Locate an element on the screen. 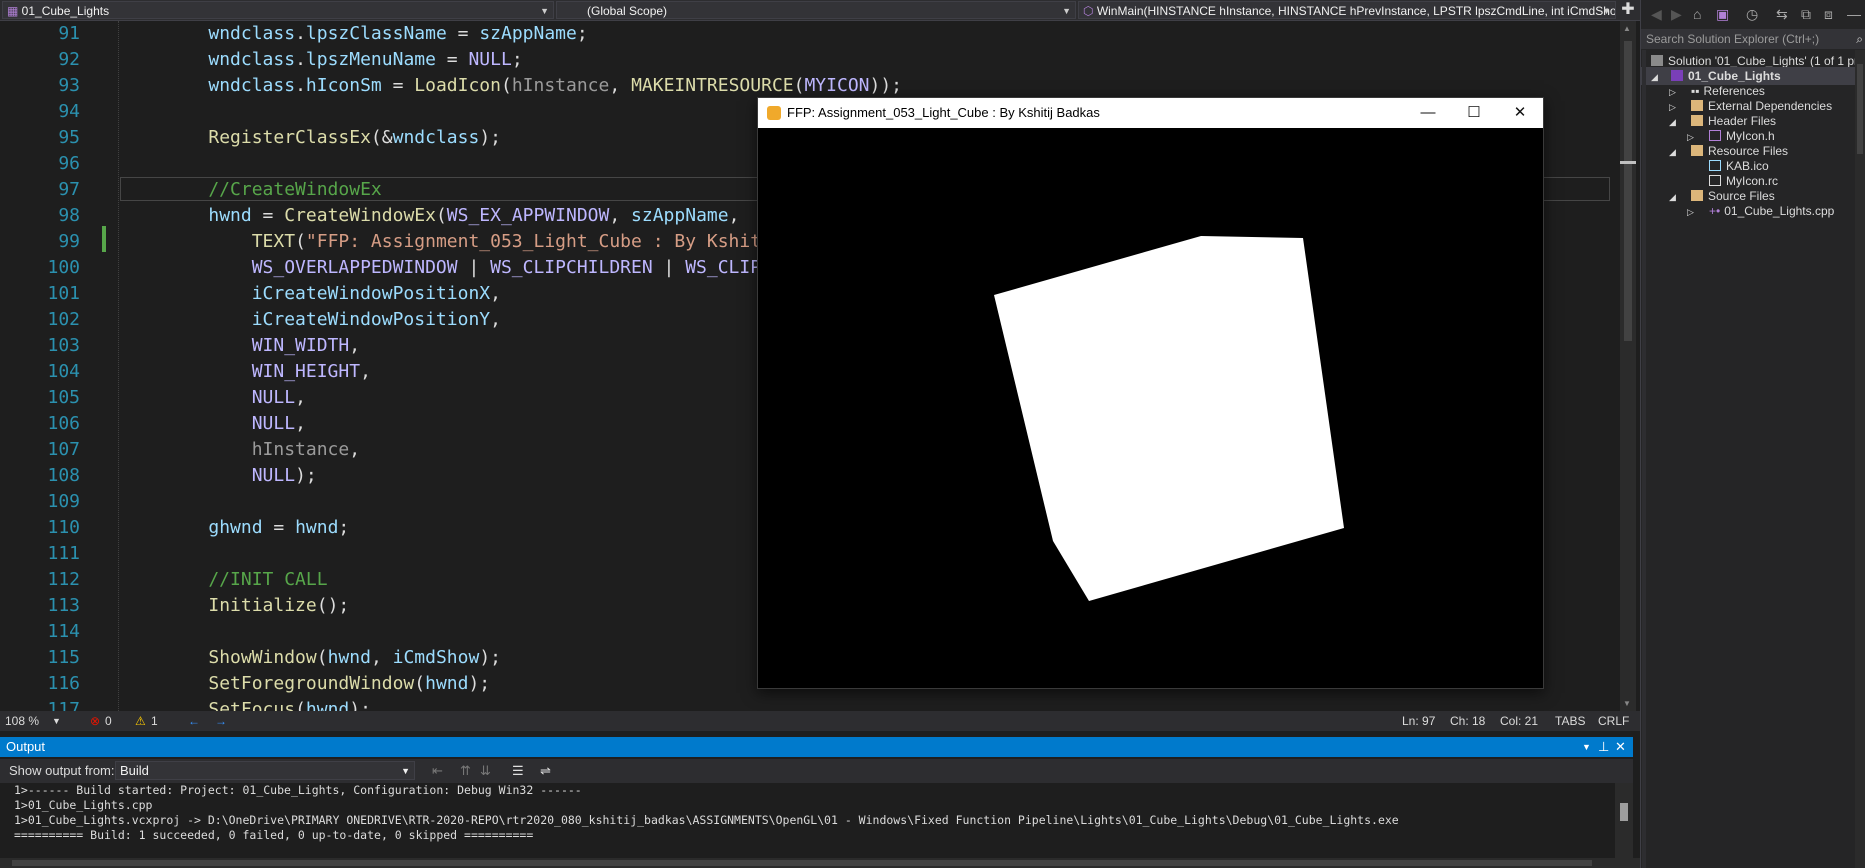 This screenshot has height=868, width=1865. back-icon: ◀ is located at coordinates (1656, 14).